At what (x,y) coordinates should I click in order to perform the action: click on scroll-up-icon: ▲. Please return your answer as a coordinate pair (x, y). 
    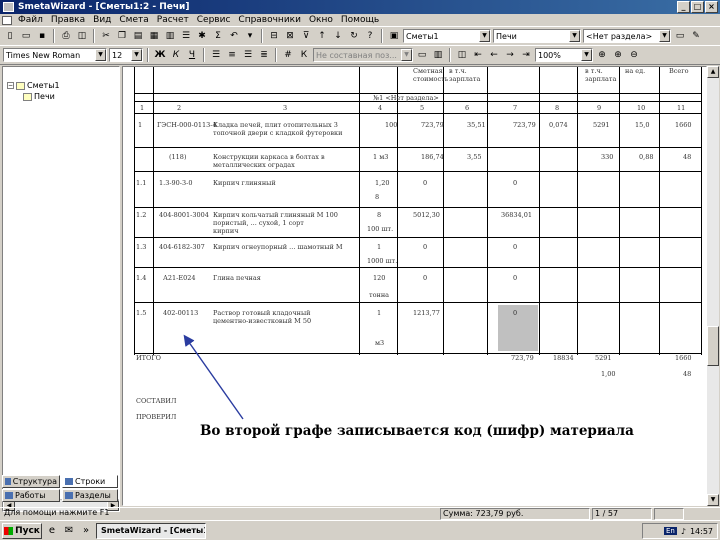
    Looking at the image, I should click on (713, 72).